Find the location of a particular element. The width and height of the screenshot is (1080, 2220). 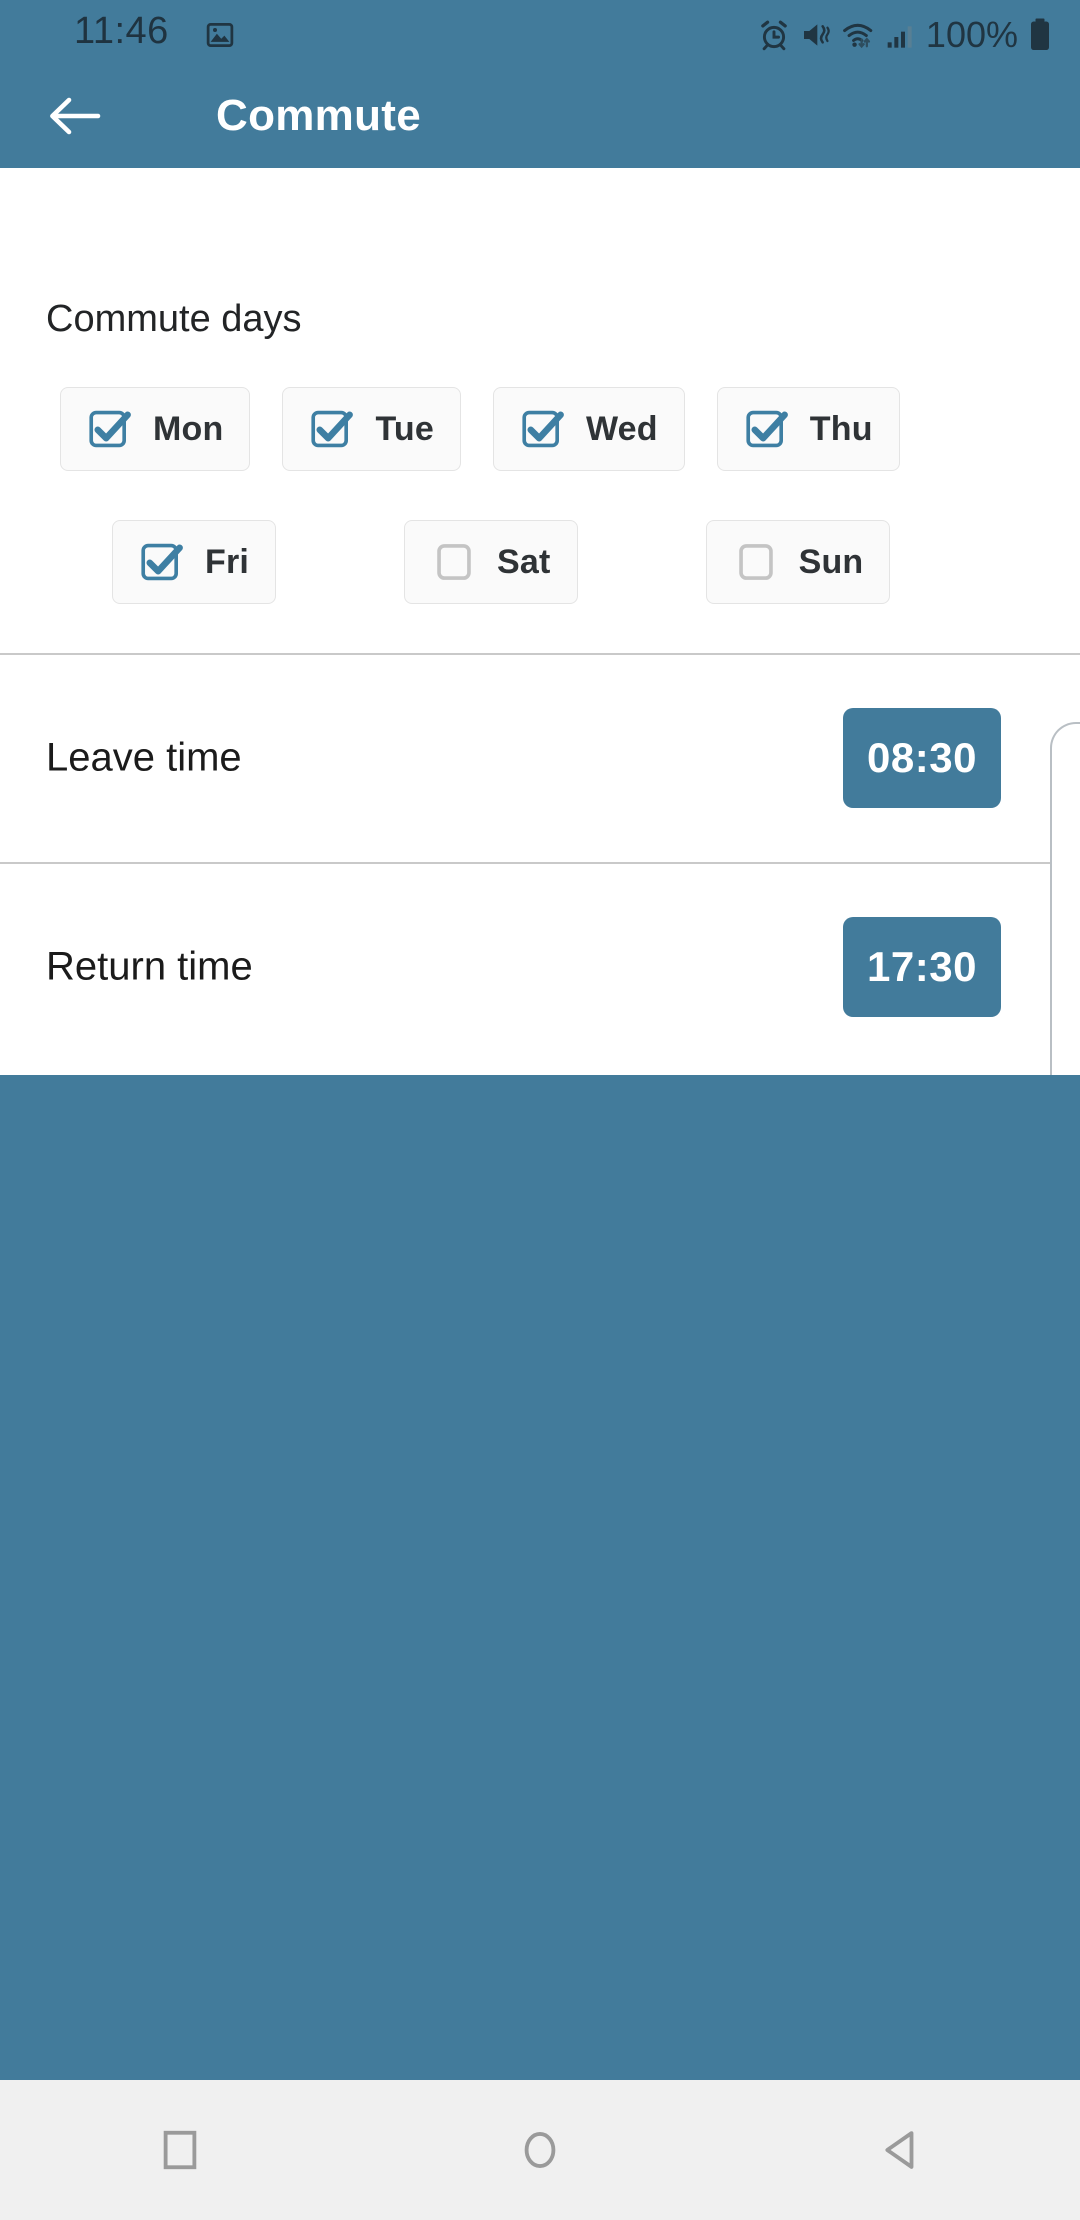

circle-icon is located at coordinates (540, 2150).